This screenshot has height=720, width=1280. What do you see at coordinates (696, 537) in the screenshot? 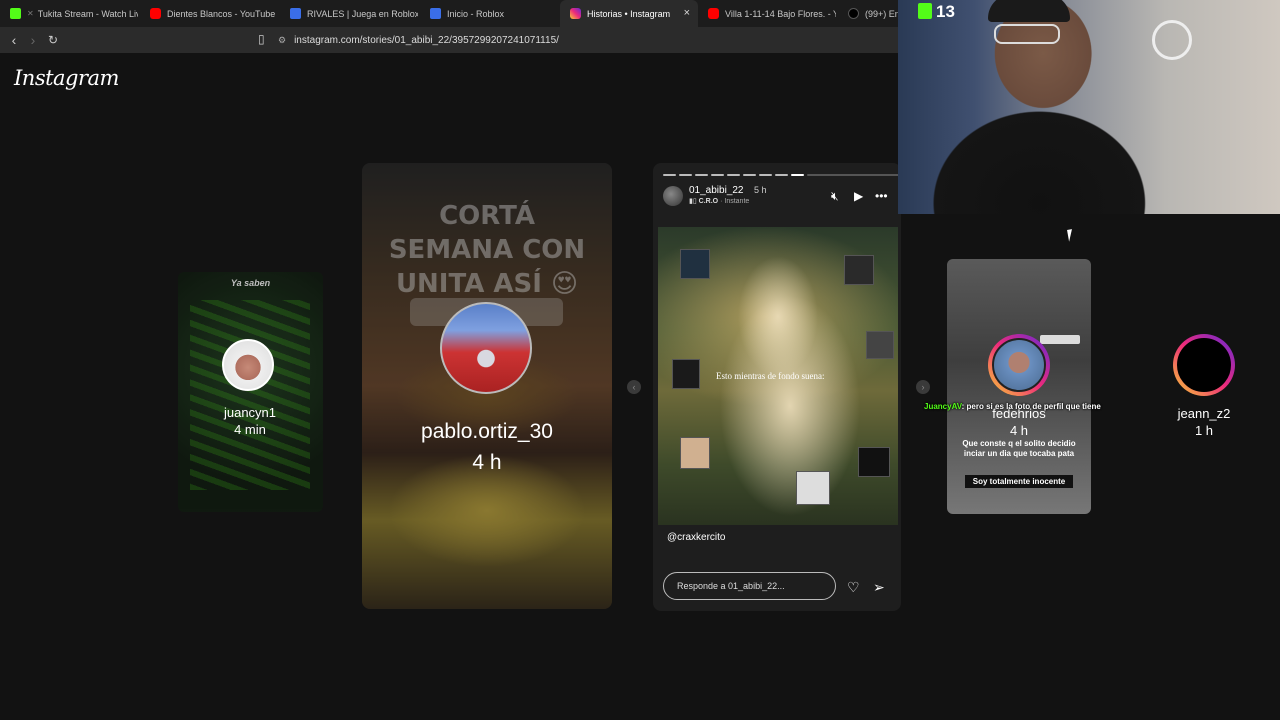
I see `story-mention: @craxkercito` at bounding box center [696, 537].